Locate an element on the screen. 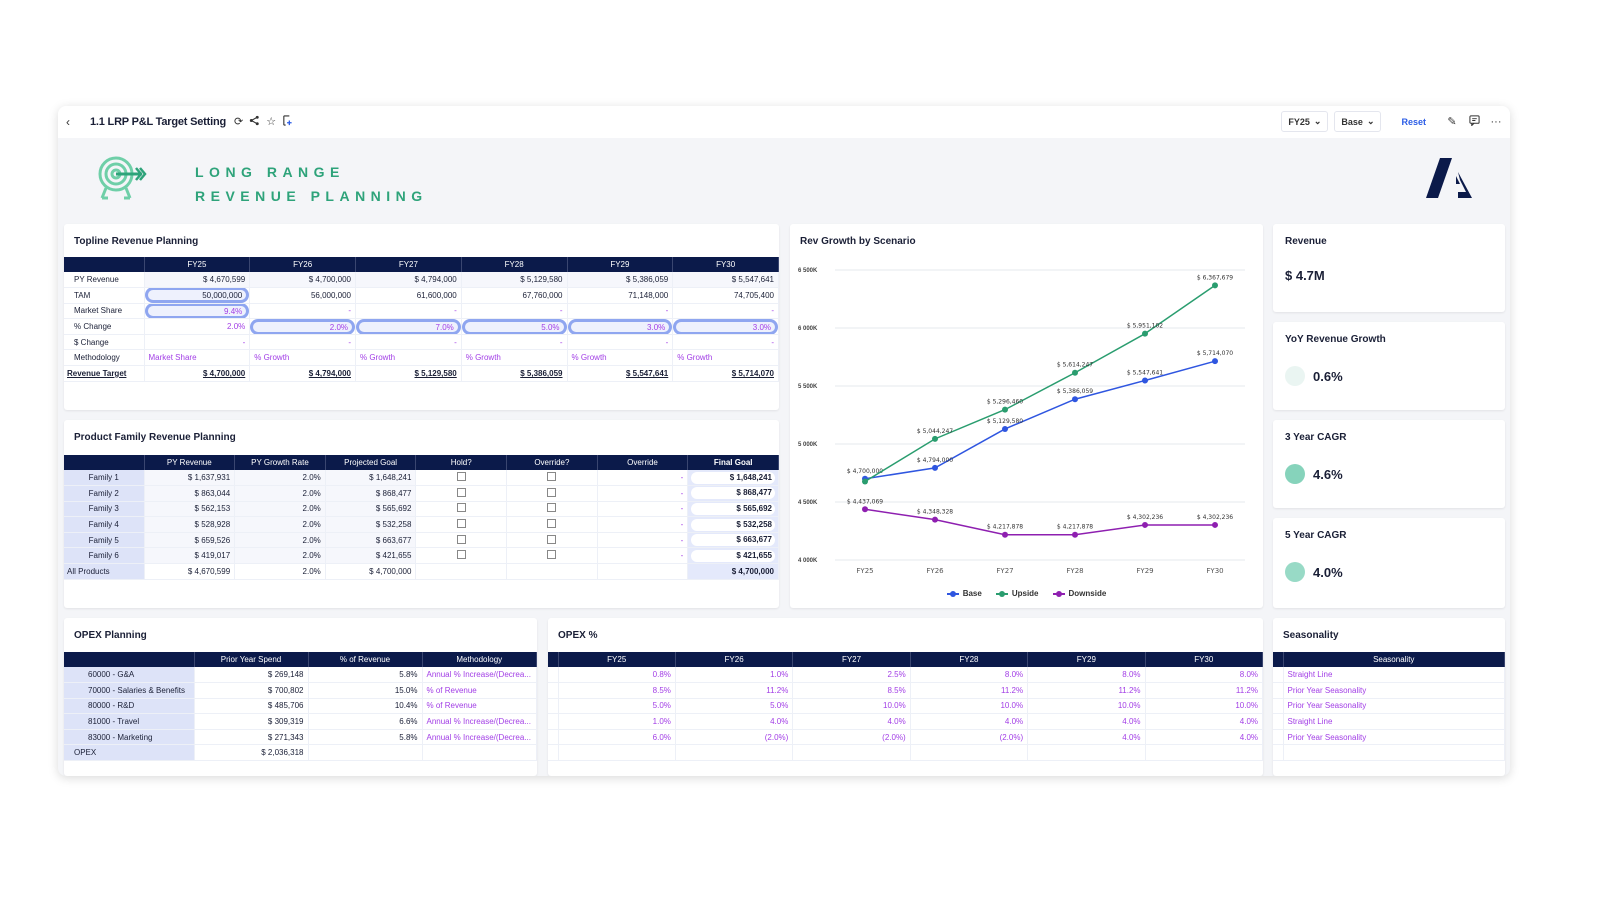 This screenshot has width=1601, height=901. market-share-input-cell: 9.4% is located at coordinates (197, 311).